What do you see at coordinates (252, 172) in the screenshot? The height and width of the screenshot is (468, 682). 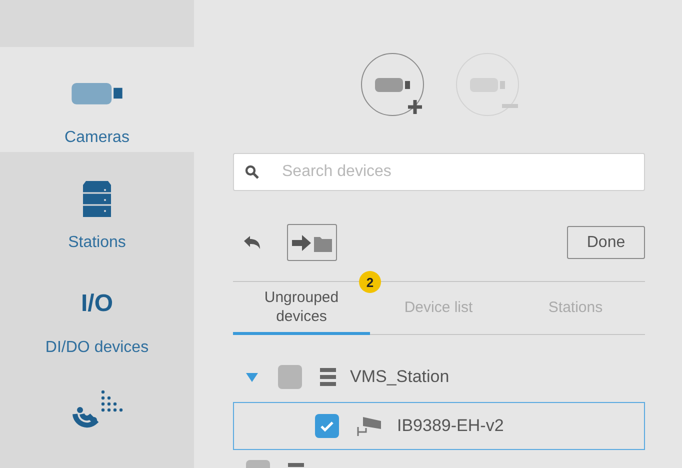 I see `search-icon` at bounding box center [252, 172].